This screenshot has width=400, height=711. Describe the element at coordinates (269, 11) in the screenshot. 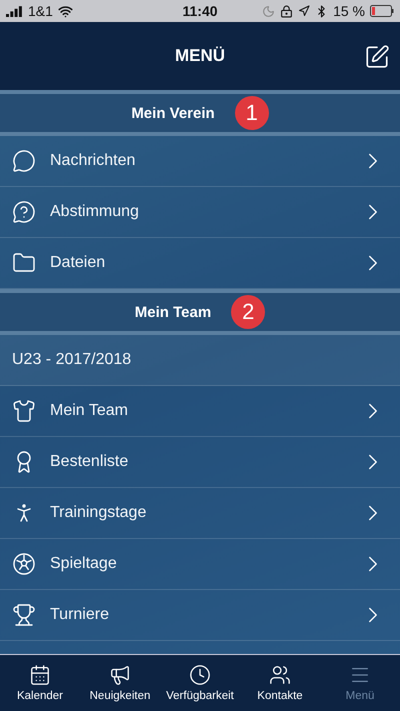

I see `moon-icon` at that location.